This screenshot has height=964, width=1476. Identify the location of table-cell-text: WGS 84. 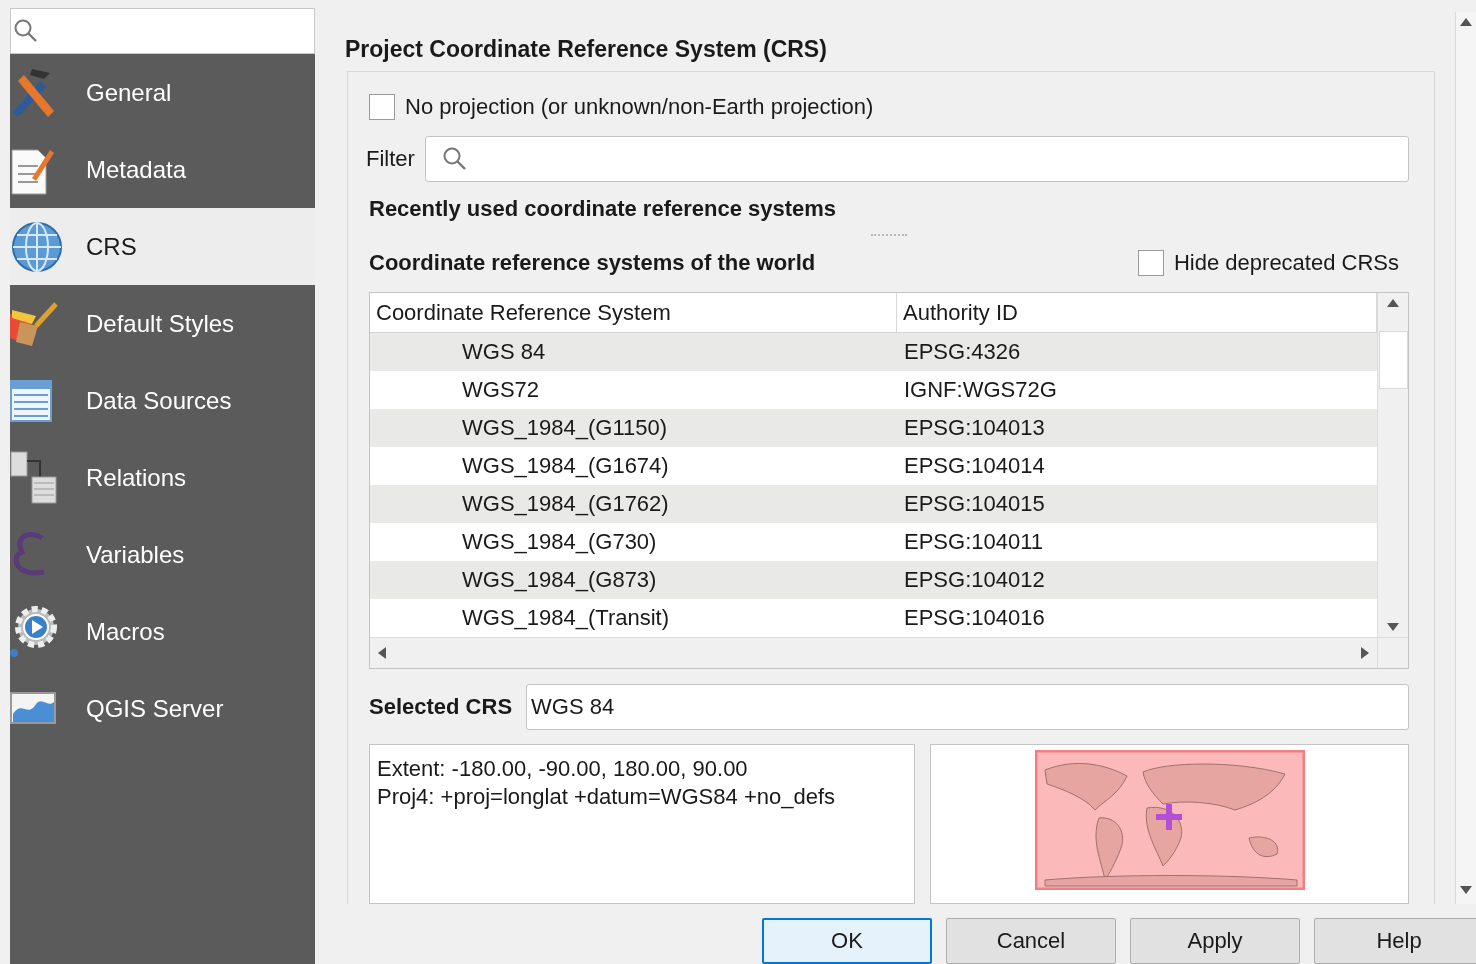
(504, 352).